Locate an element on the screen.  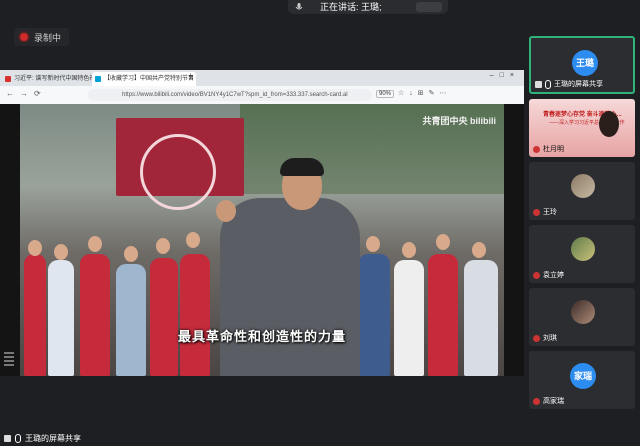
participant-tile: 王璐 王璐的屏幕共享 is located at coordinates (582, 65).